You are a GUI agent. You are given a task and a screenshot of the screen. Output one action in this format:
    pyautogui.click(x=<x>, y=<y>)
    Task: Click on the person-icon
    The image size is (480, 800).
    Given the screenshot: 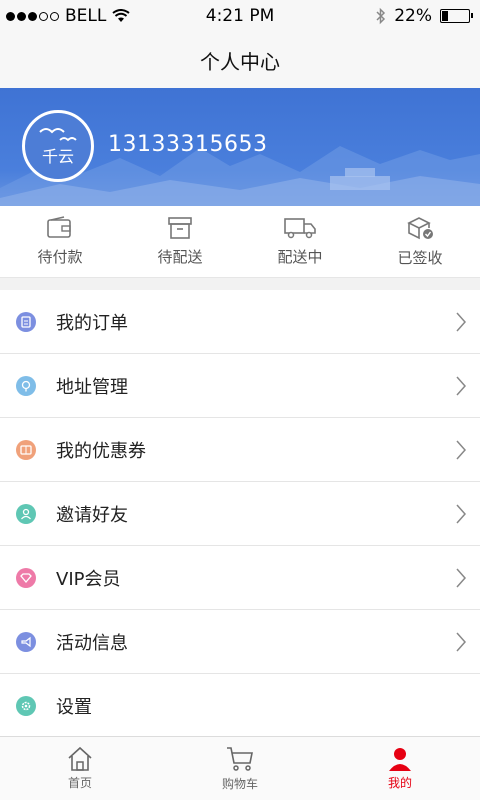 What is the action you would take?
    pyautogui.click(x=26, y=513)
    